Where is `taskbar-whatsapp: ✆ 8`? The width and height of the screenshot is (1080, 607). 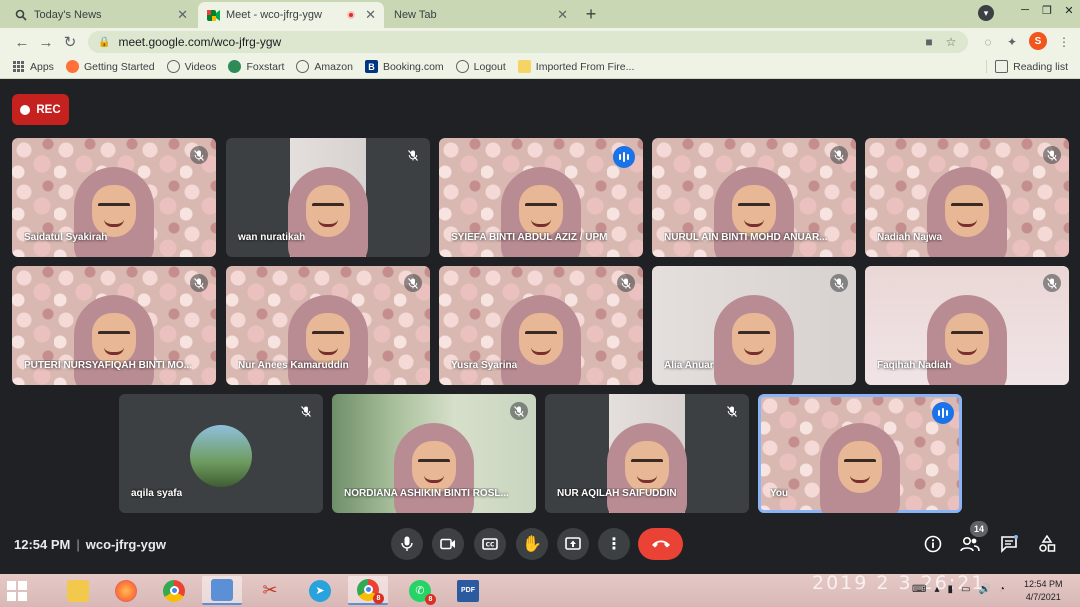
taskbar-whatsapp: ✆ 8 is located at coordinates (420, 590).